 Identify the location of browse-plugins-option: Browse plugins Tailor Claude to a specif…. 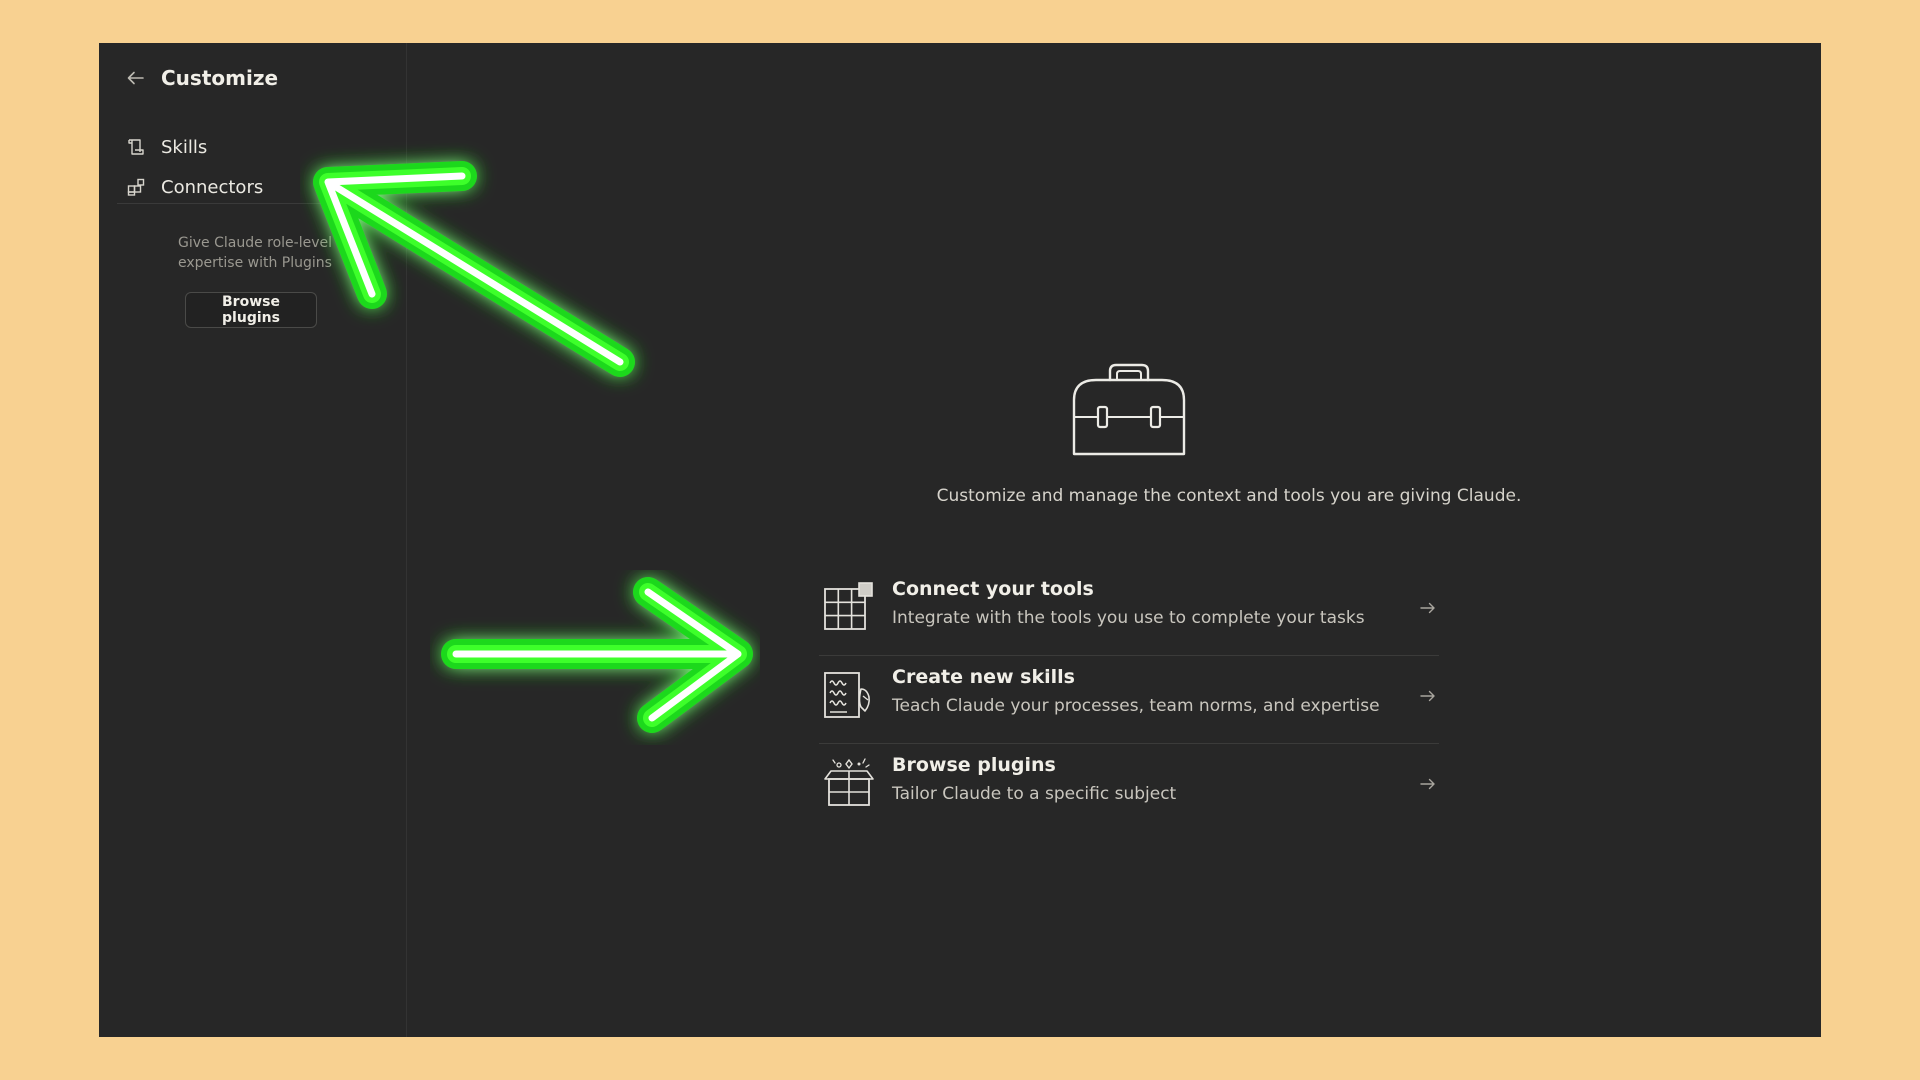
(1129, 788).